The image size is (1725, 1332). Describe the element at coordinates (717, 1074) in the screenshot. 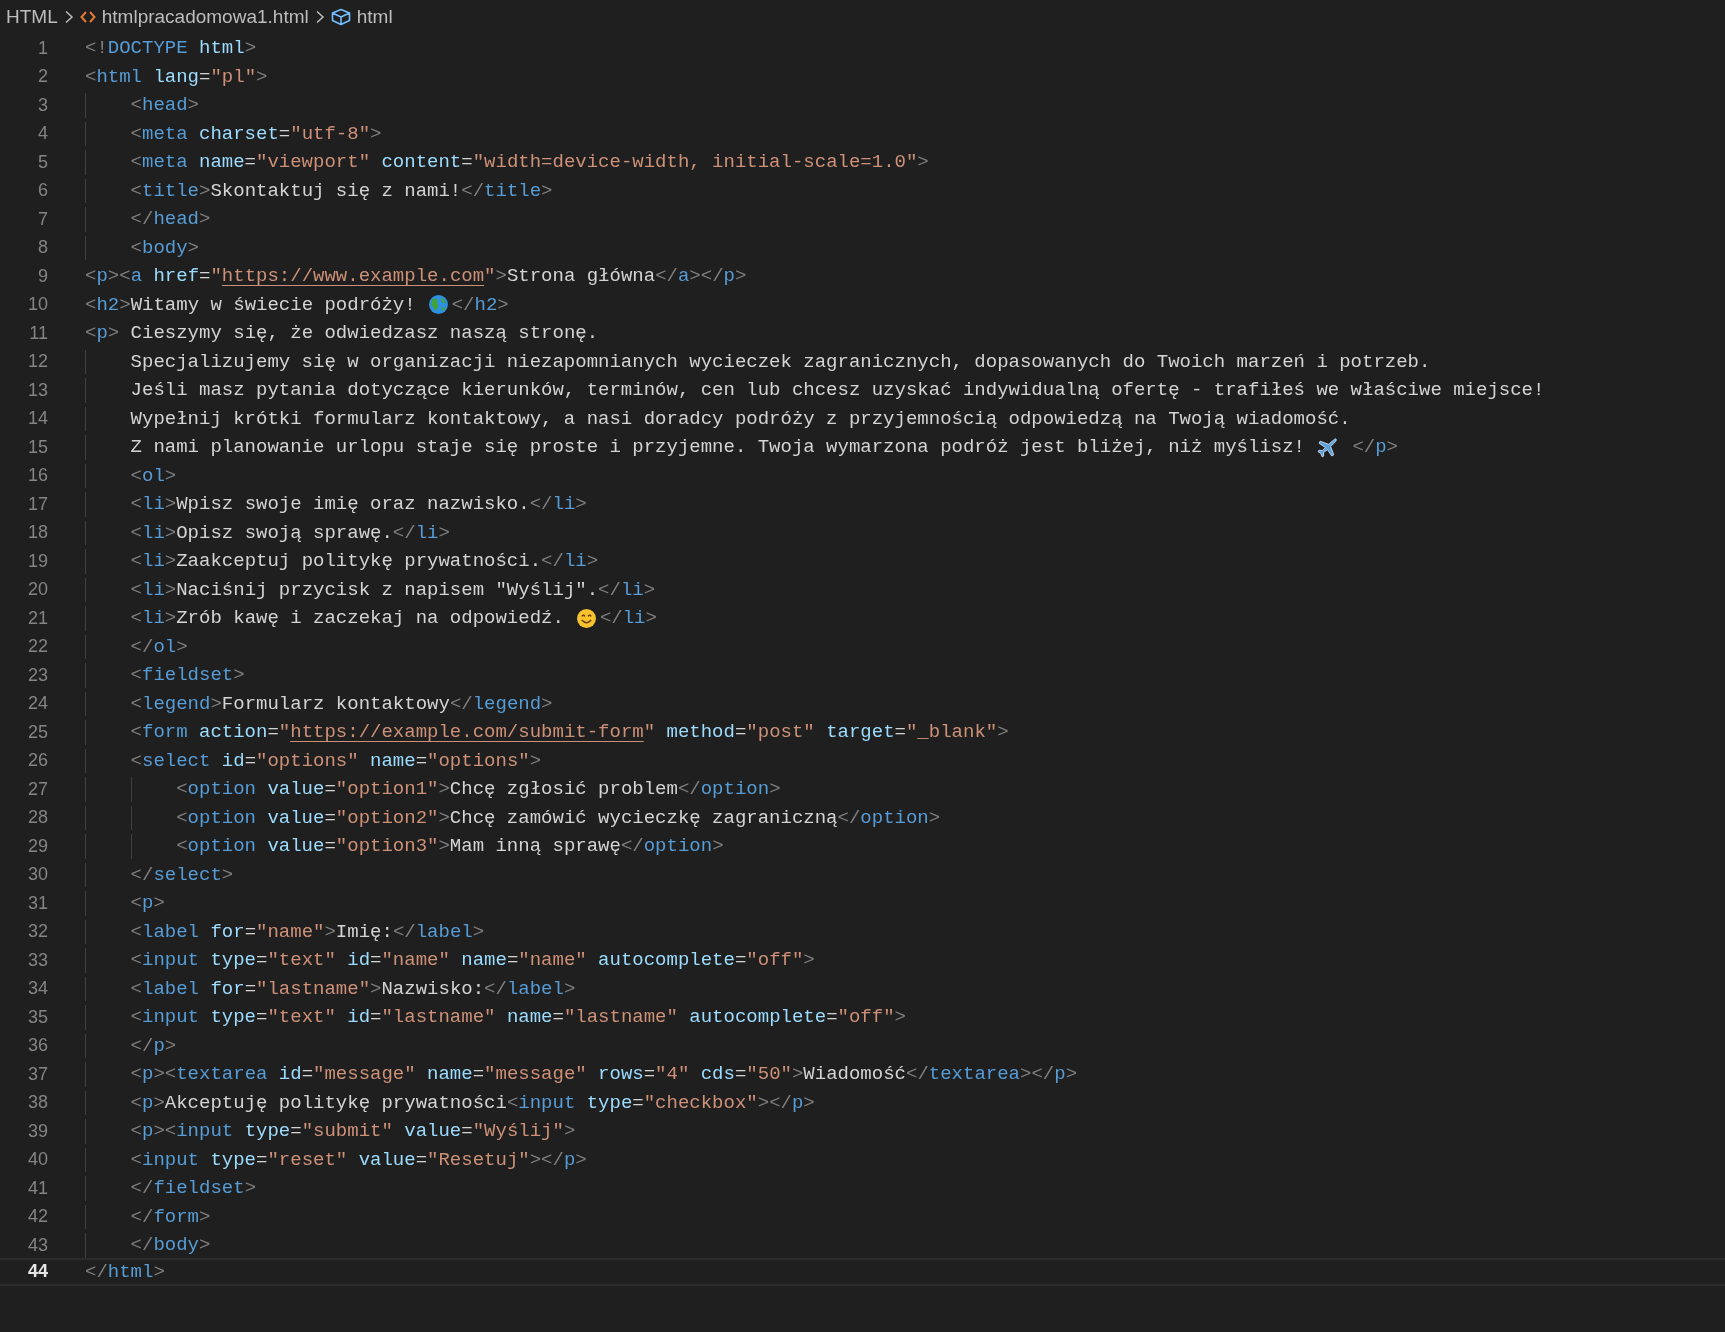

I see `attribute-name: cds` at that location.